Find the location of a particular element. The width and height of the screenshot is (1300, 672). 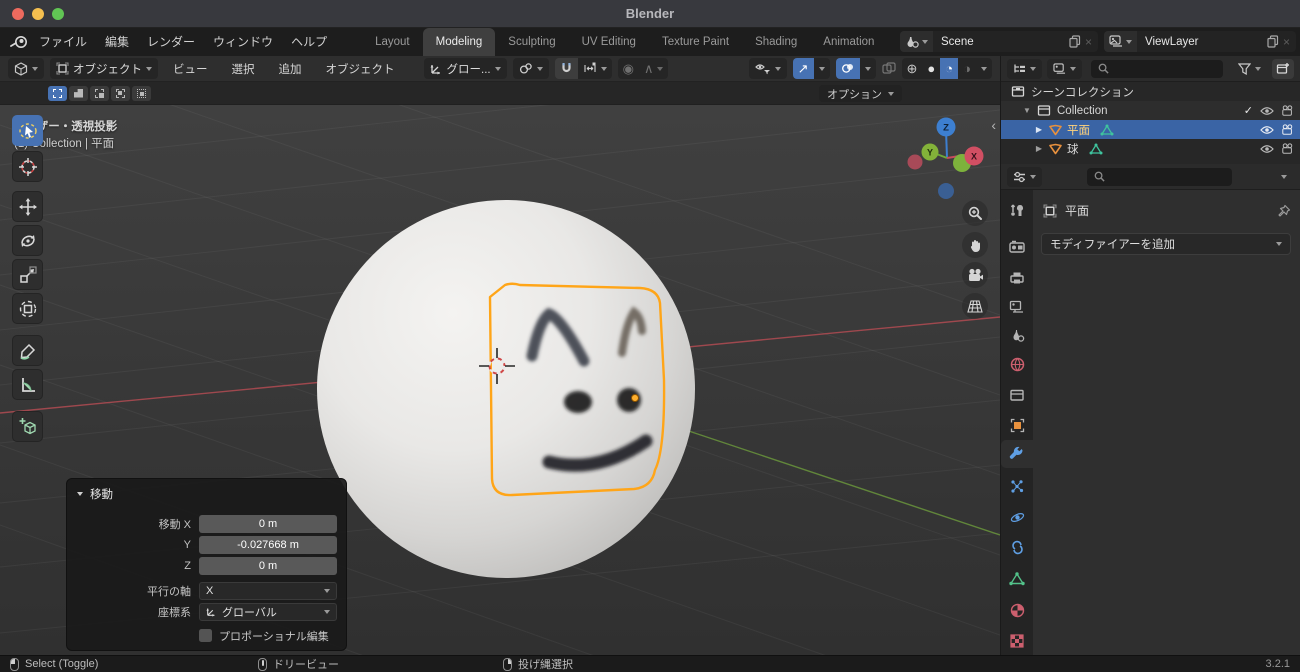

tab-modeling: Modeling is located at coordinates (459, 42).